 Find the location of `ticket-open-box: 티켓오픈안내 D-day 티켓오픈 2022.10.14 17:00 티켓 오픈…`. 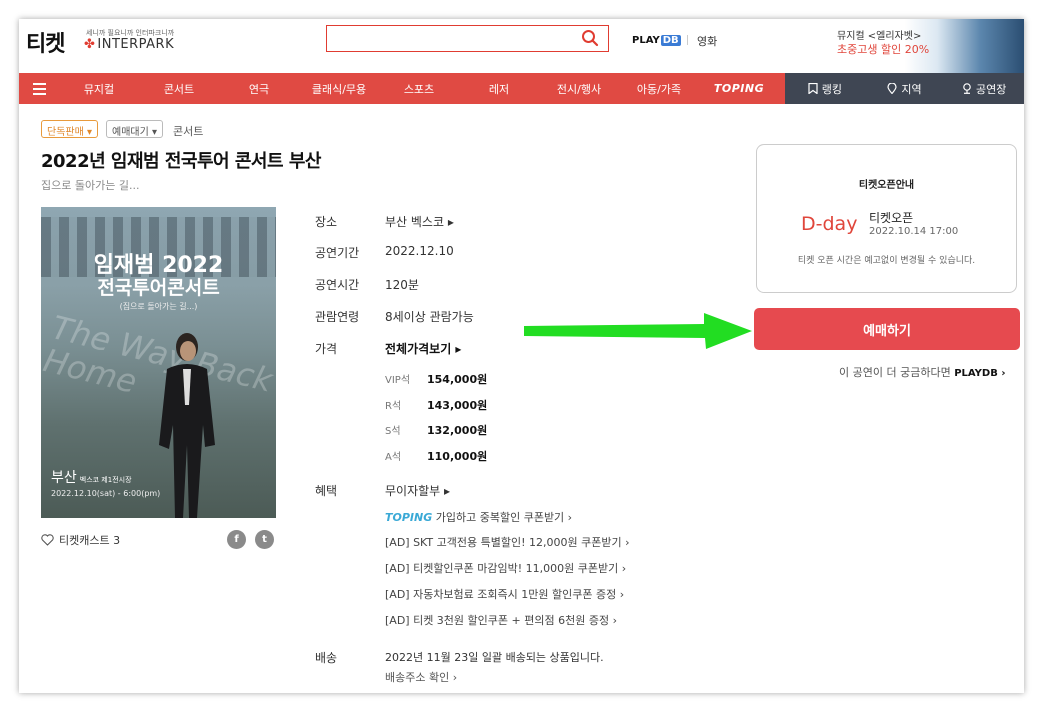

ticket-open-box: 티켓오픈안내 D-day 티켓오픈 2022.10.14 17:00 티켓 오픈… is located at coordinates (886, 218).